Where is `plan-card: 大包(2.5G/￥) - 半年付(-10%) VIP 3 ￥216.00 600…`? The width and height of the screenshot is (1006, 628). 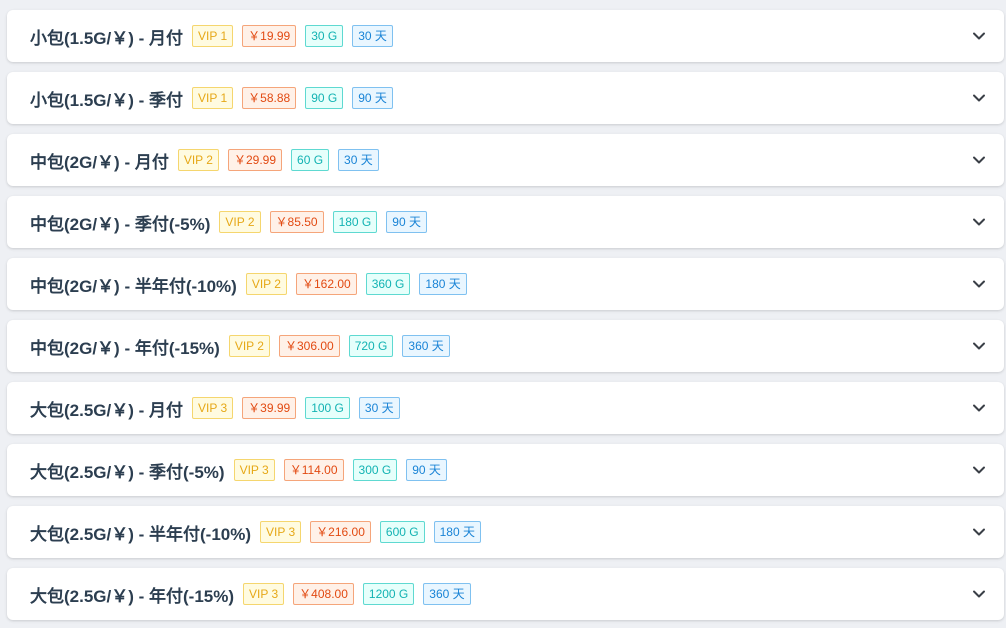
plan-card: 大包(2.5G/￥) - 半年付(-10%) VIP 3 ￥216.00 600… is located at coordinates (505, 532).